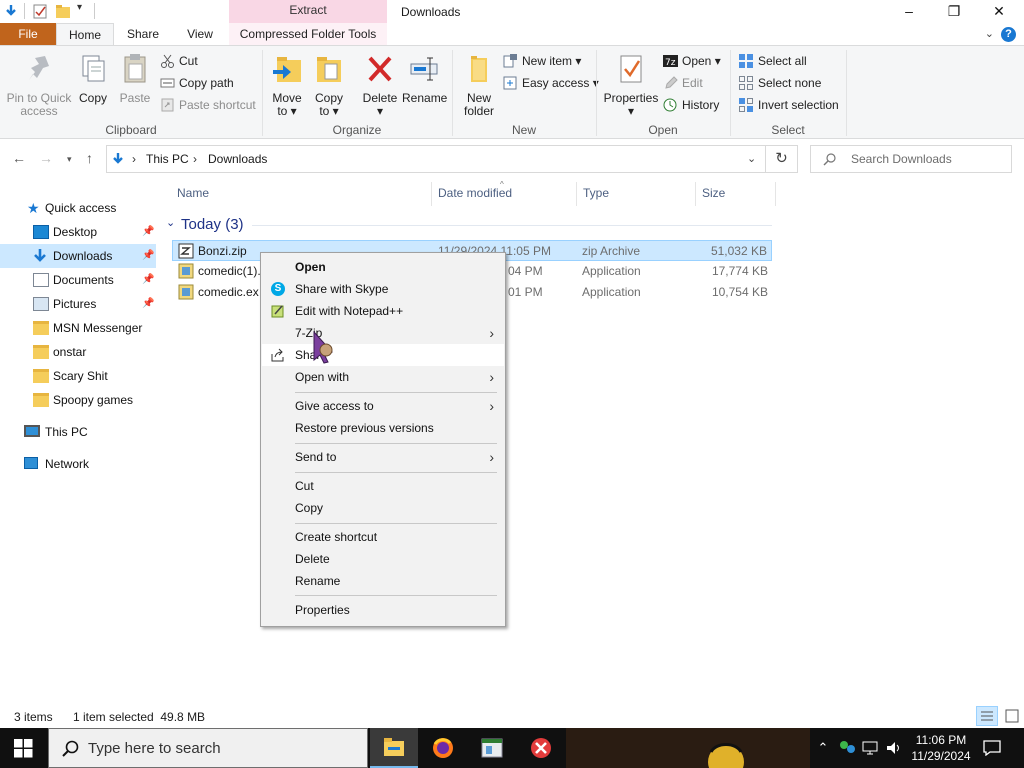  What do you see at coordinates (19, 158) in the screenshot?
I see `back-arrow-icon: ←` at bounding box center [19, 158].